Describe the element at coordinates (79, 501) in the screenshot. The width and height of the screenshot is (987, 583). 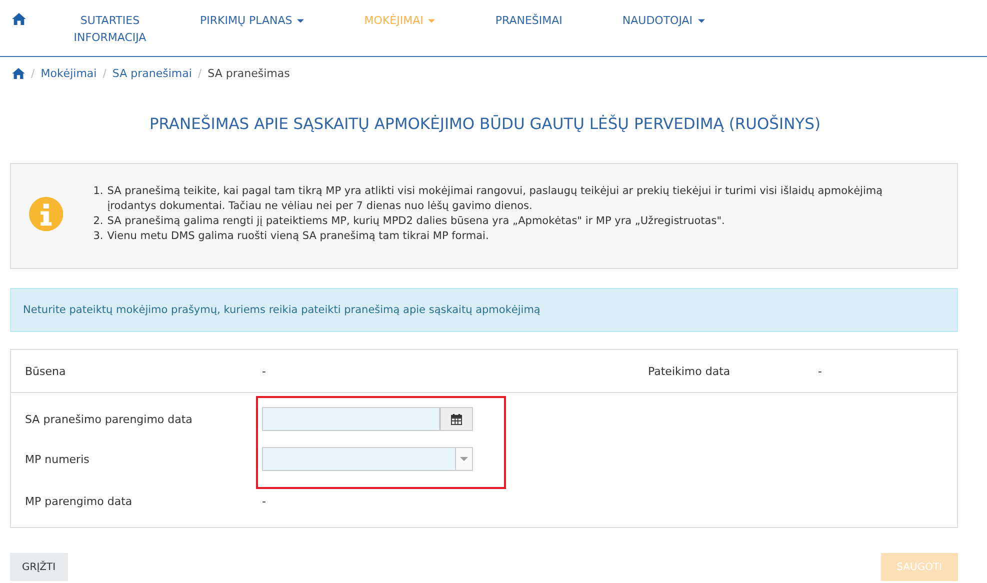
I see `field-label: MP parengimo data` at that location.